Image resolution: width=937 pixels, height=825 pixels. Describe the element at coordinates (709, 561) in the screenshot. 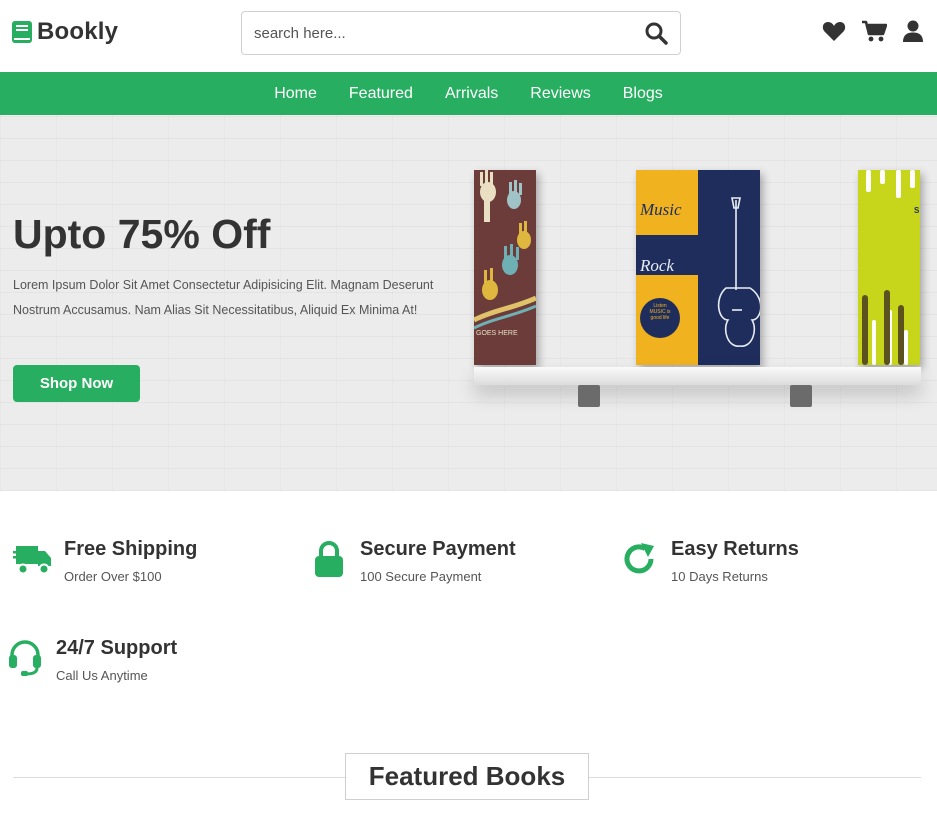

I see `feature-easy-returns: Easy Returns 10 Days Returns` at that location.